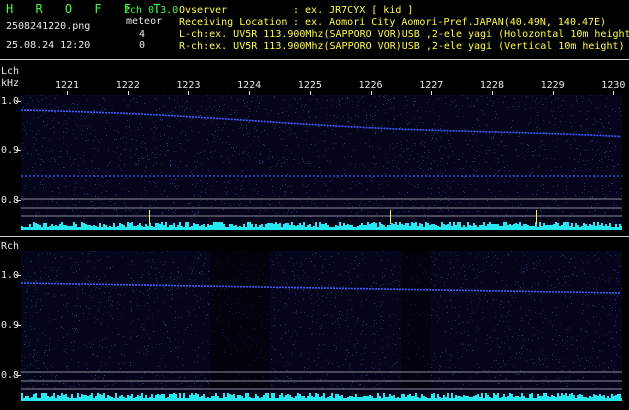 Image resolution: width=629 pixels, height=410 pixels. I want to click on time-axis-label: 1223, so click(188, 85).